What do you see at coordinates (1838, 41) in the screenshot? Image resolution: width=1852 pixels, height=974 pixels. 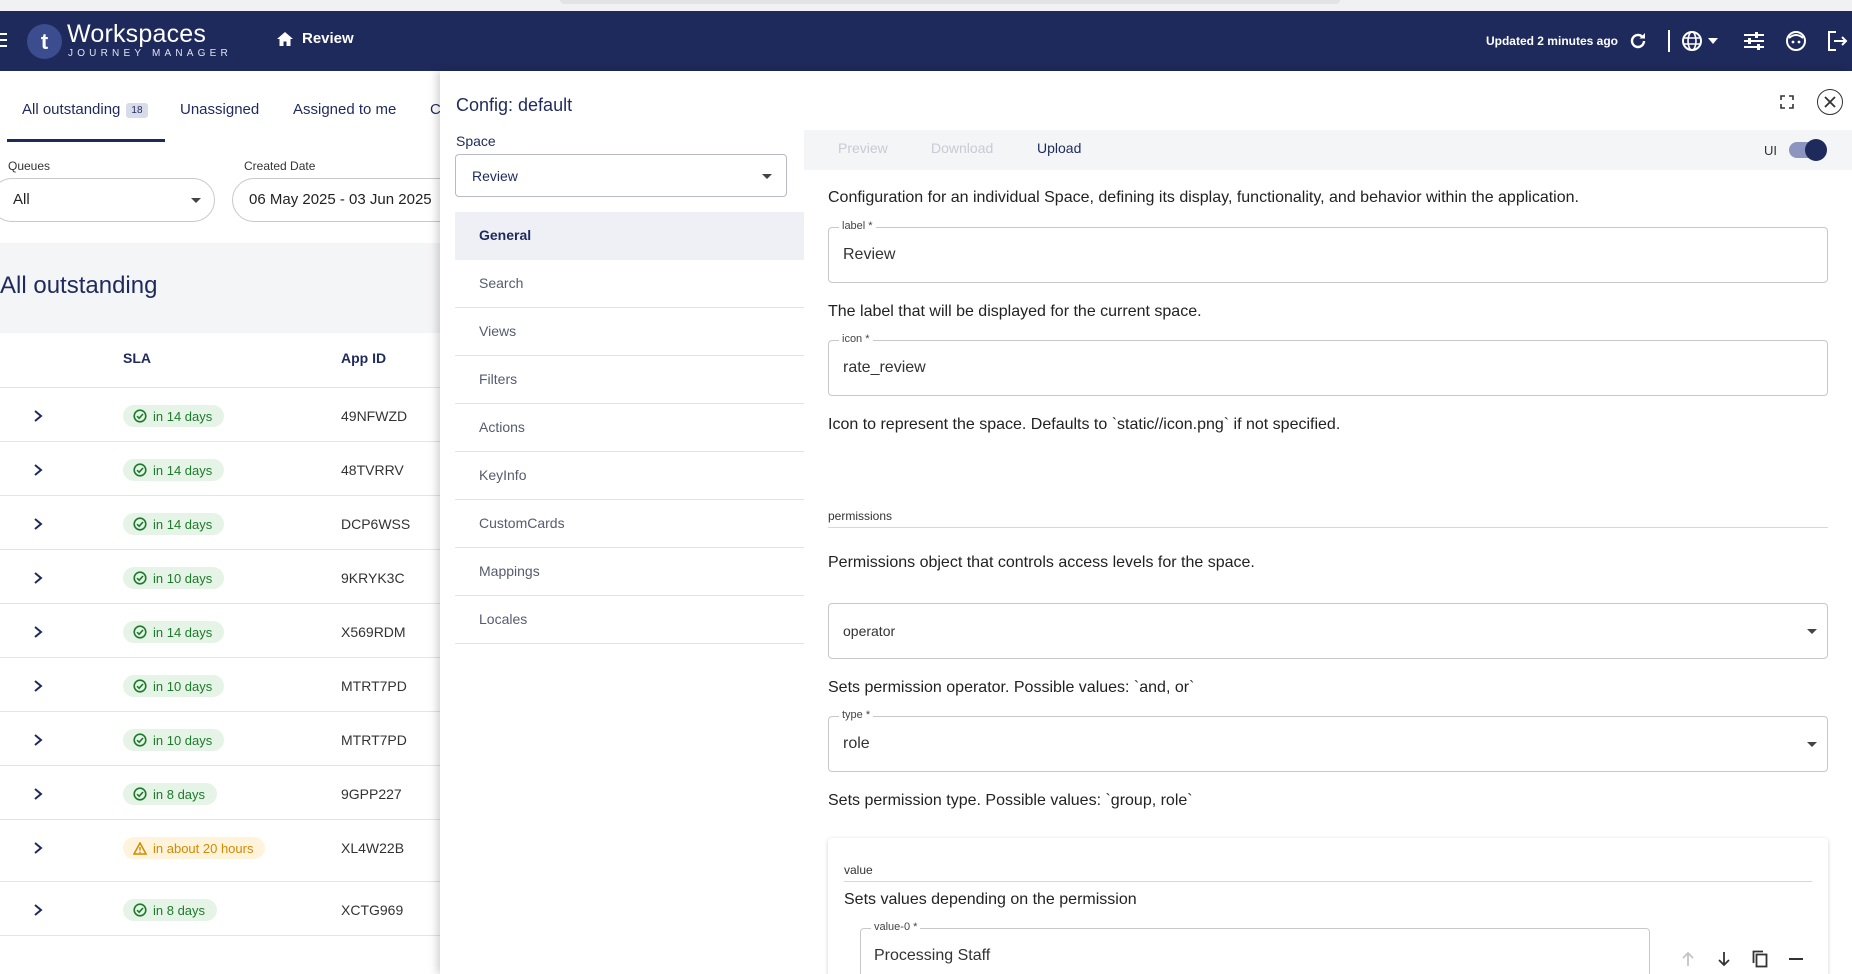 I see `logout-icon` at bounding box center [1838, 41].